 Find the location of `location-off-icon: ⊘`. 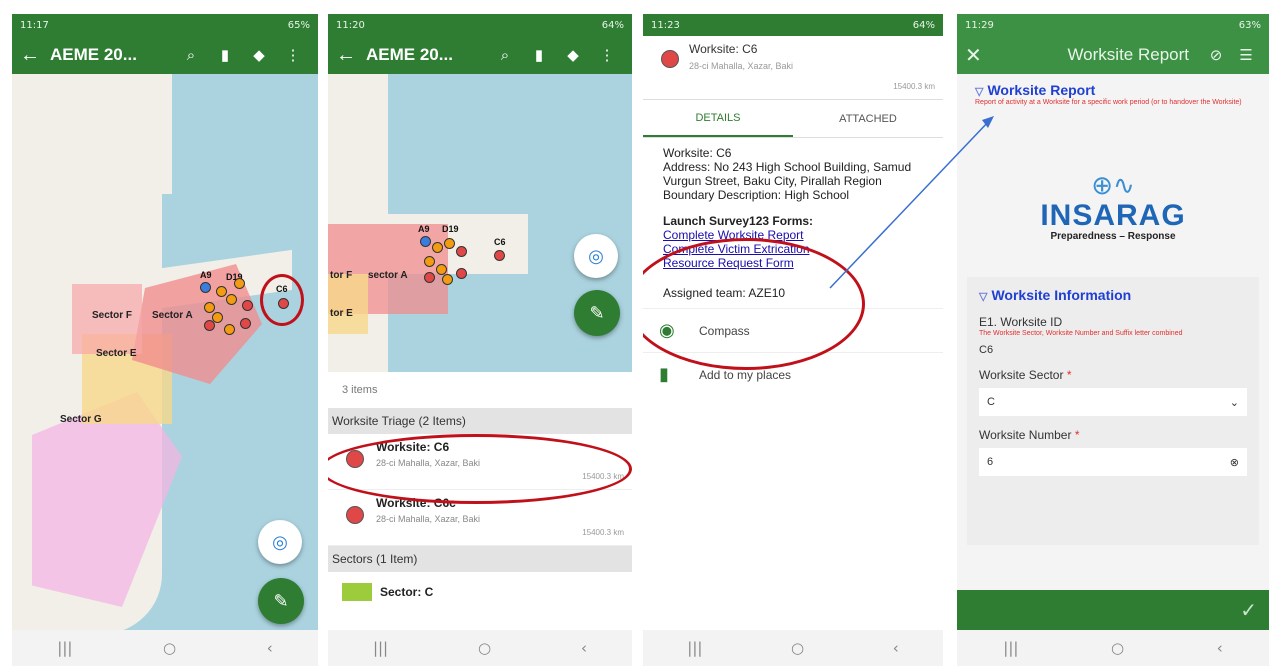

location-off-icon: ⊘ is located at coordinates (1216, 55).